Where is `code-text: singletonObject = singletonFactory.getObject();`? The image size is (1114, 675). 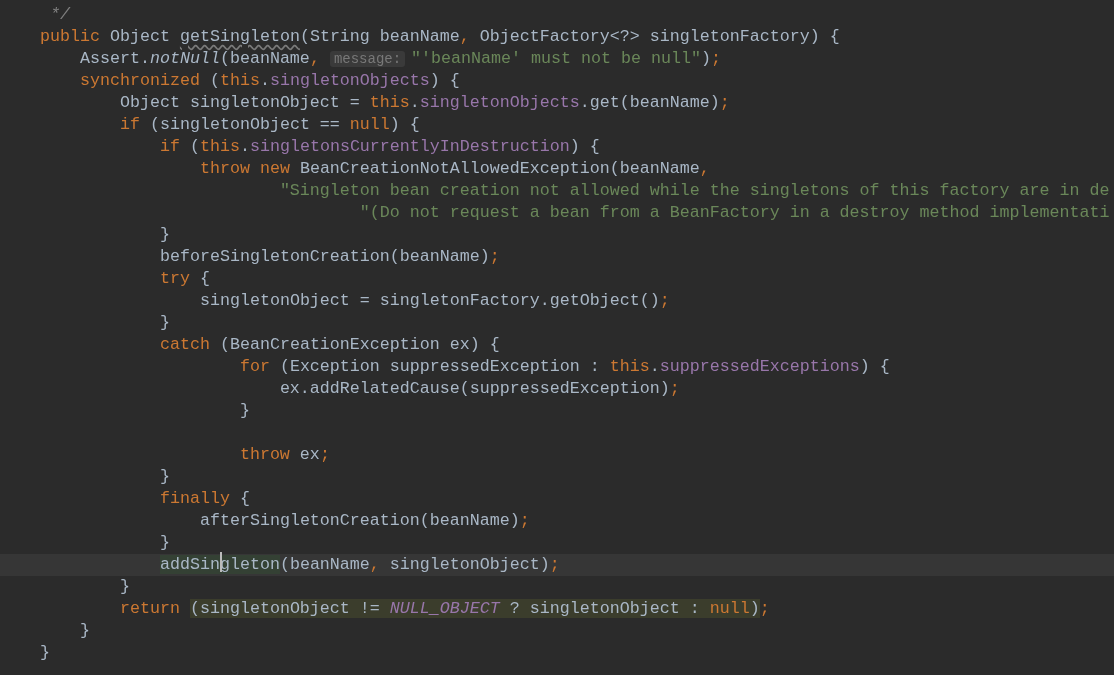 code-text: singletonObject = singletonFactory.getObject(); is located at coordinates (434, 300).